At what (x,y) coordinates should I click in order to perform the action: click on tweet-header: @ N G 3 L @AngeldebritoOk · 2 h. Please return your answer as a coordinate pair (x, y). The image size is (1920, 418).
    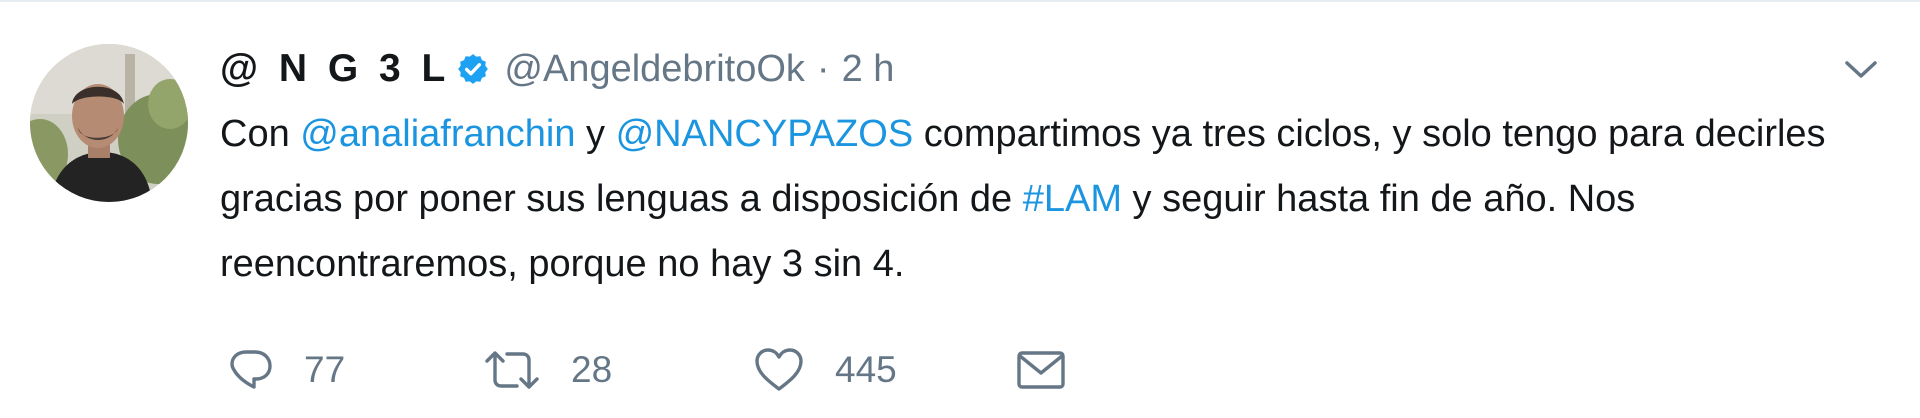
    Looking at the image, I should click on (557, 69).